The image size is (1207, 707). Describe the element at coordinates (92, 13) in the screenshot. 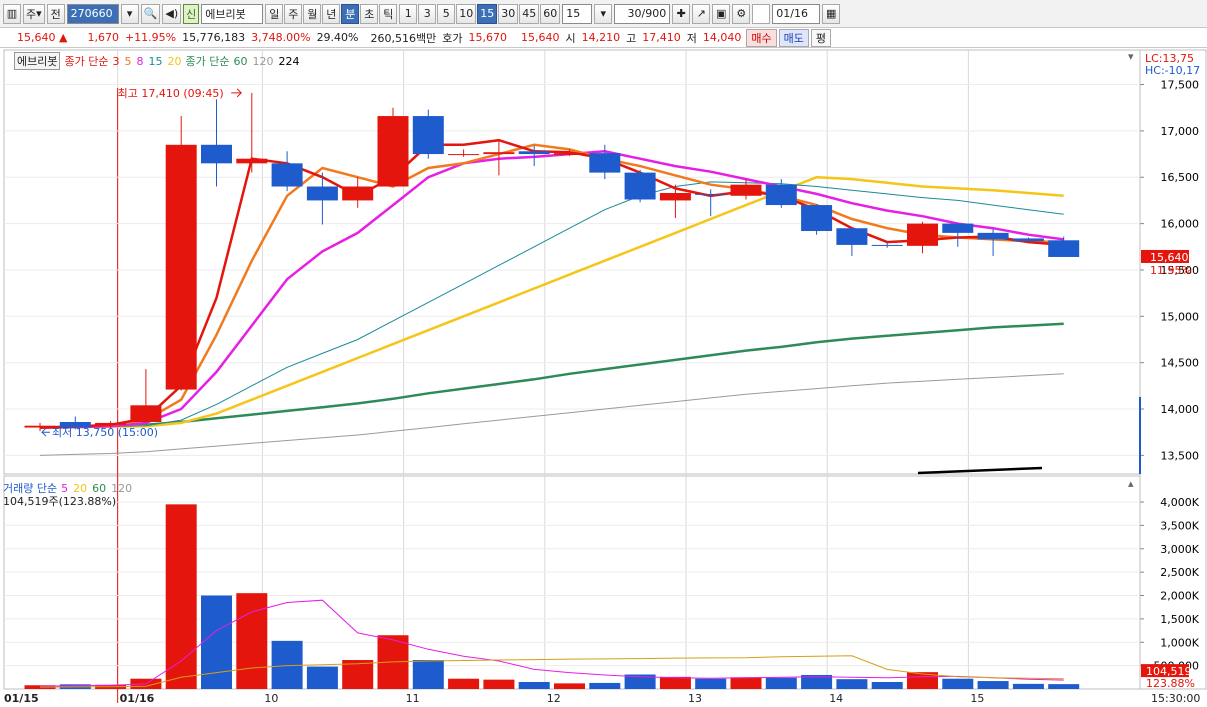

I see `stock-code-input: 270660` at that location.